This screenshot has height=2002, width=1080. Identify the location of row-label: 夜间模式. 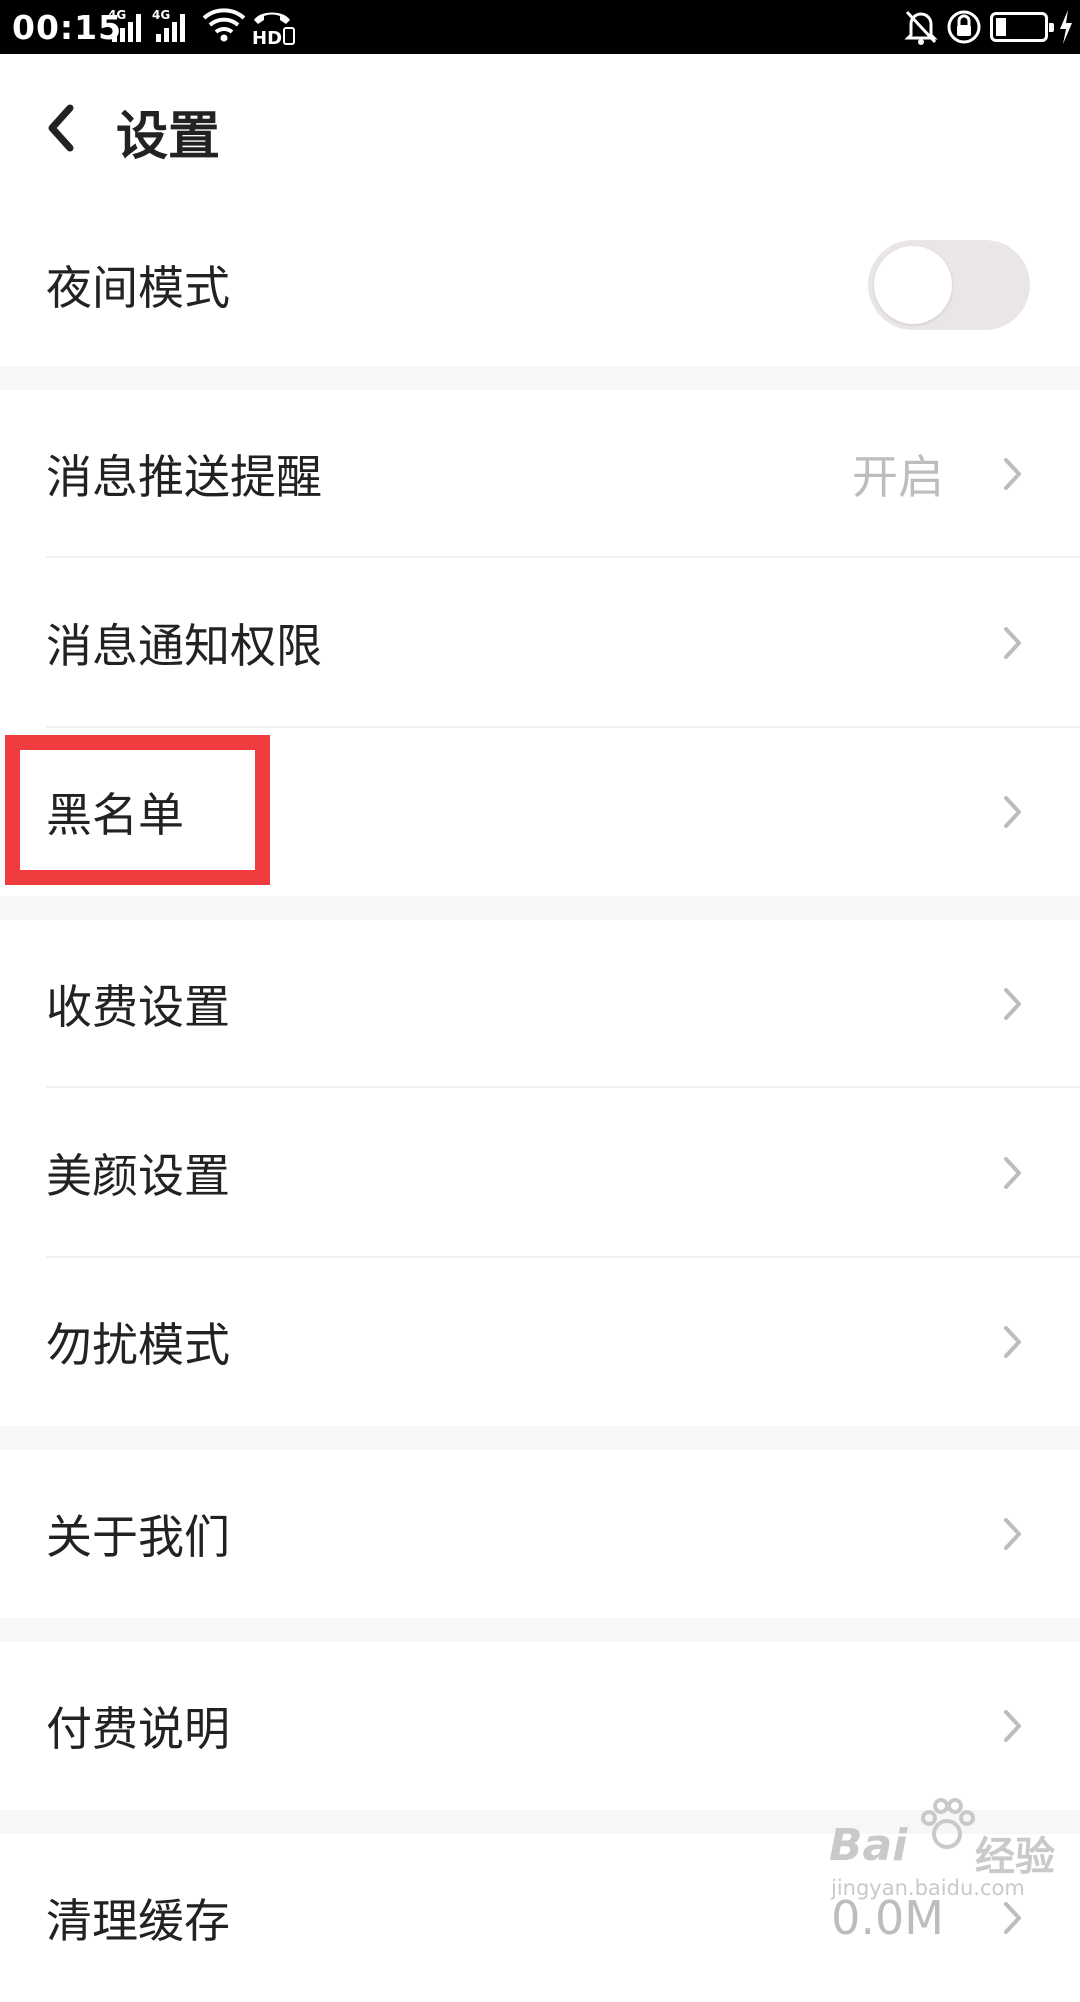
(138, 288).